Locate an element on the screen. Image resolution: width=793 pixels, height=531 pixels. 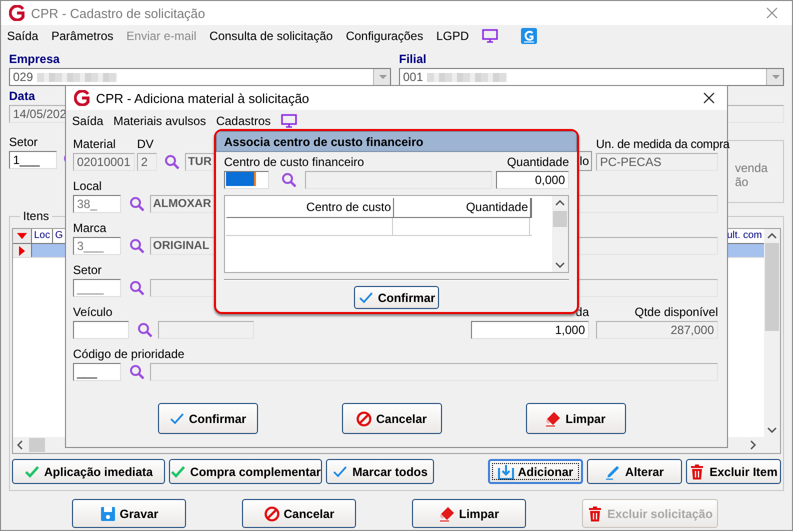
action-button: Gravar is located at coordinates (129, 513).